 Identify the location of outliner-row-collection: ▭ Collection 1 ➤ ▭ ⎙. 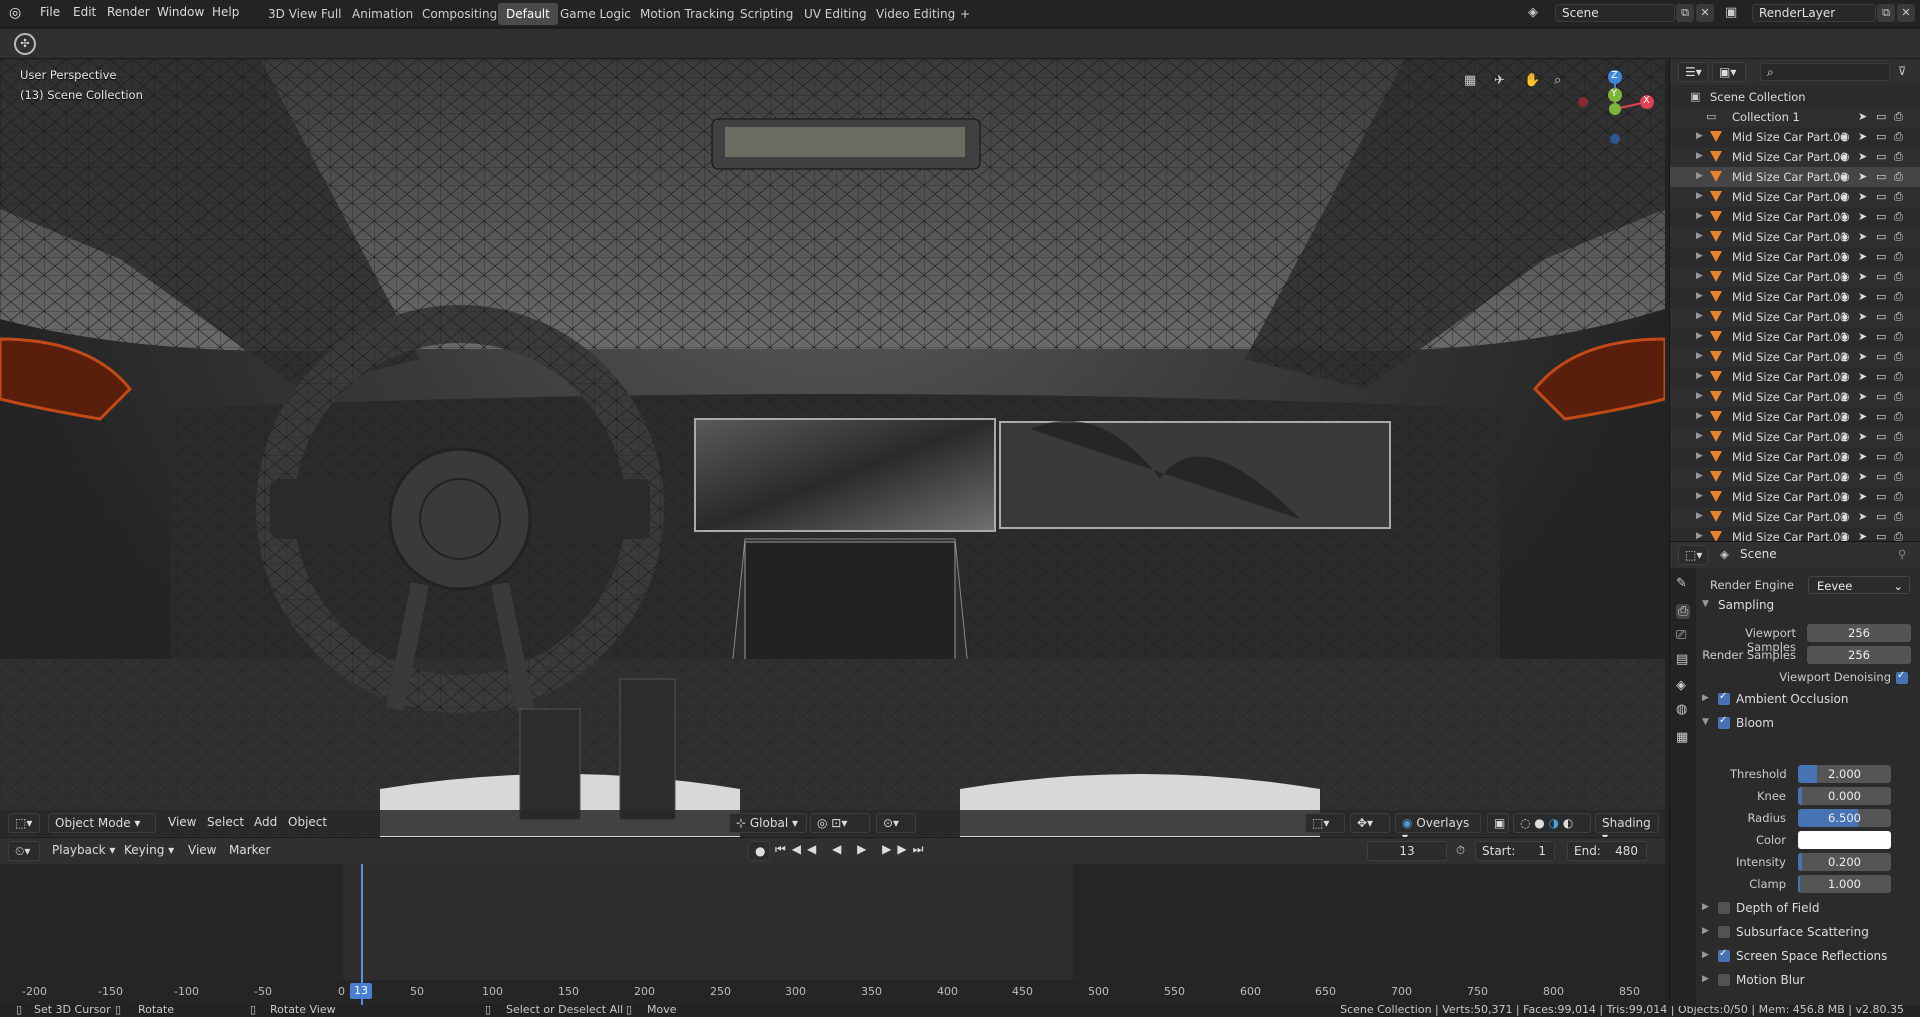
(1795, 117).